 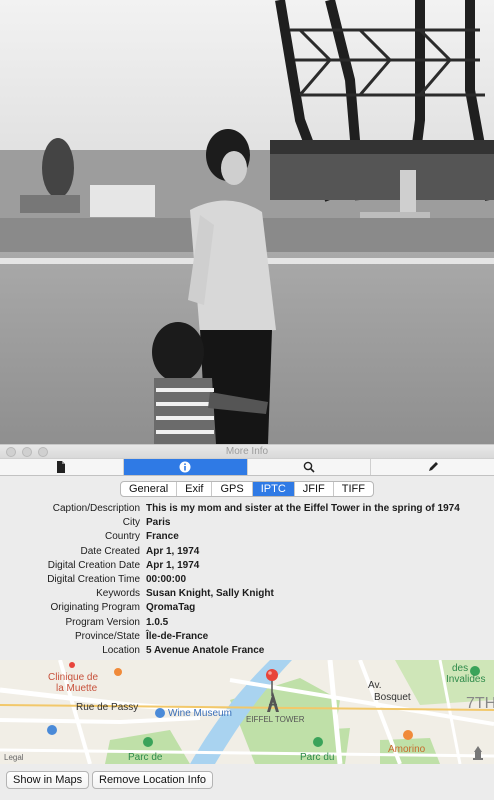 I want to click on info-value: 5 Avenue Anatole France, so click(x=205, y=650).